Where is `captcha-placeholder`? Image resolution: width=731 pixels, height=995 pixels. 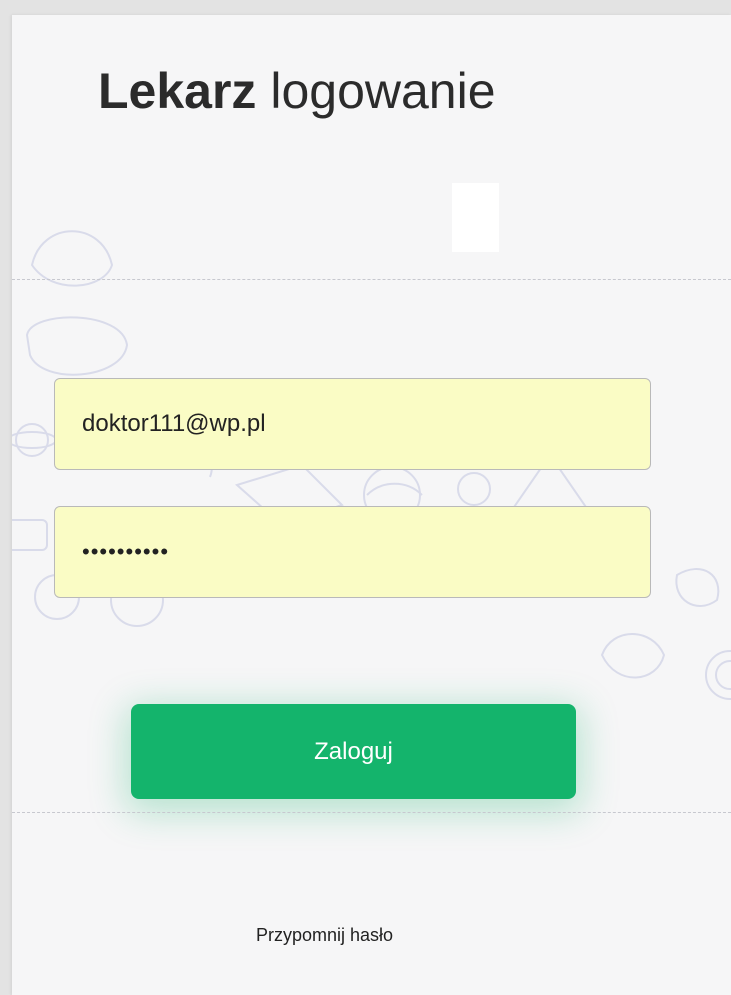 captcha-placeholder is located at coordinates (475, 217).